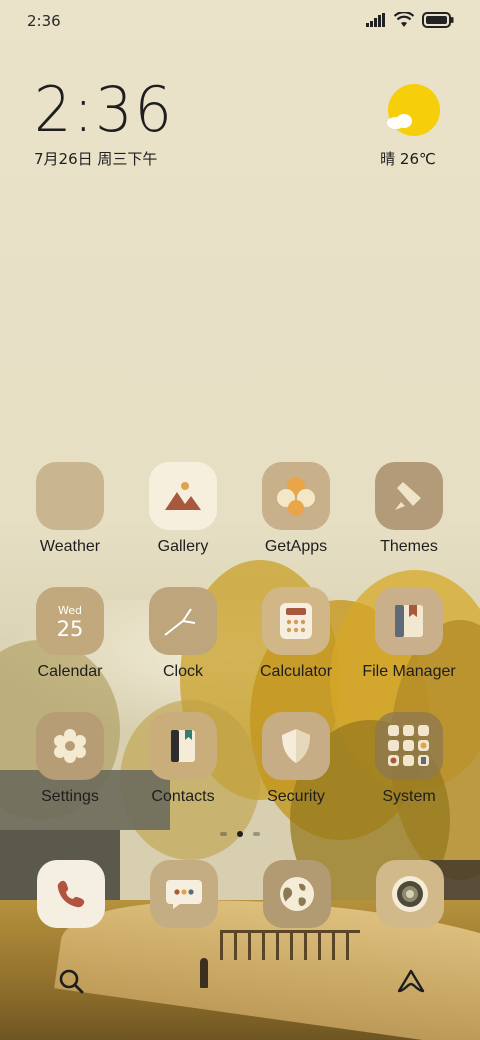 Image resolution: width=480 pixels, height=1040 pixels. I want to click on settings-icon, so click(70, 746).